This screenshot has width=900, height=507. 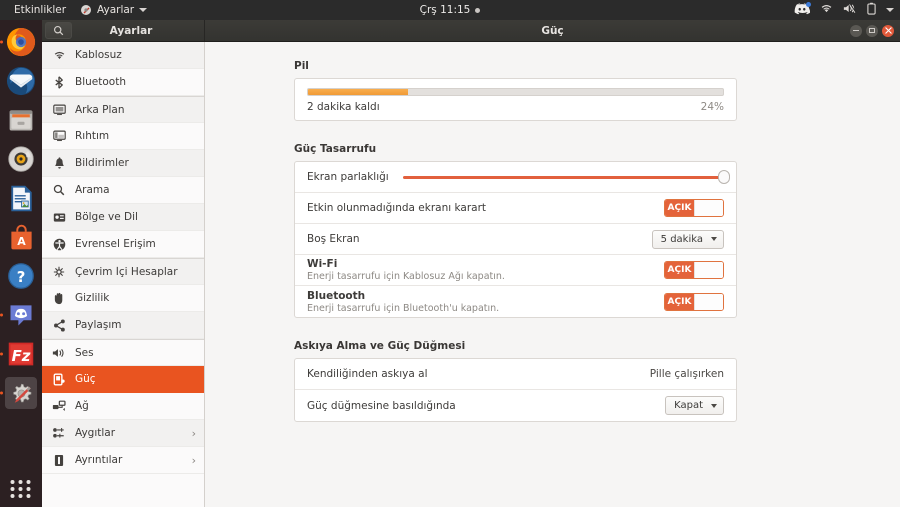 I want to click on row-blank-screen: Boş Ekran 5 dakika, so click(x=515, y=239).